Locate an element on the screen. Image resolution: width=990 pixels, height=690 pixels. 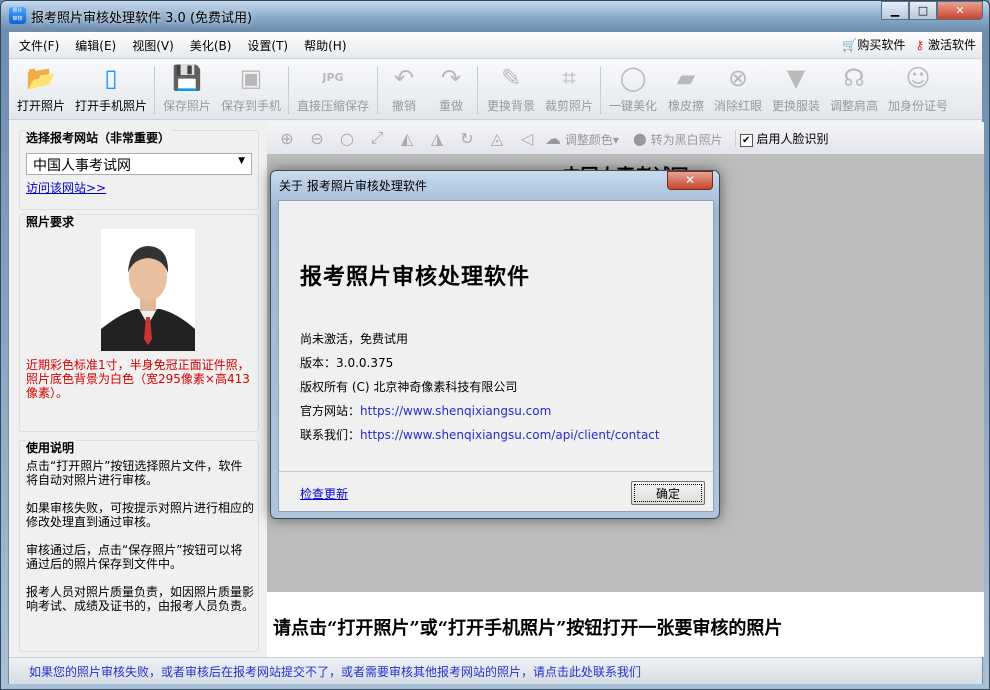
save-to-phone-button: ▣ 保存到手机 is located at coordinates (251, 88).